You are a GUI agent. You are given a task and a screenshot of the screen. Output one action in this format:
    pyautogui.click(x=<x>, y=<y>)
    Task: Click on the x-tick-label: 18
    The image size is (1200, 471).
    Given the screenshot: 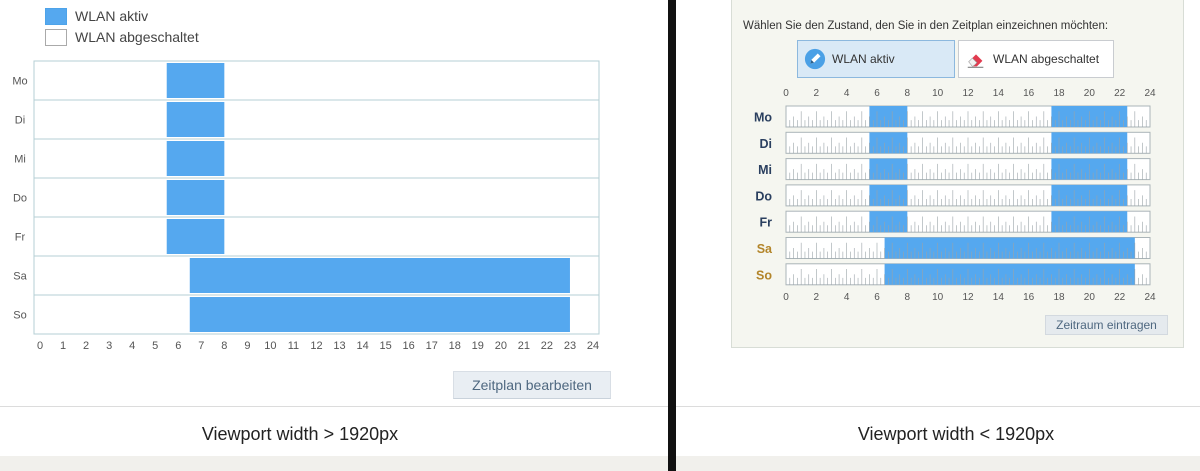 What is the action you would take?
    pyautogui.click(x=455, y=346)
    